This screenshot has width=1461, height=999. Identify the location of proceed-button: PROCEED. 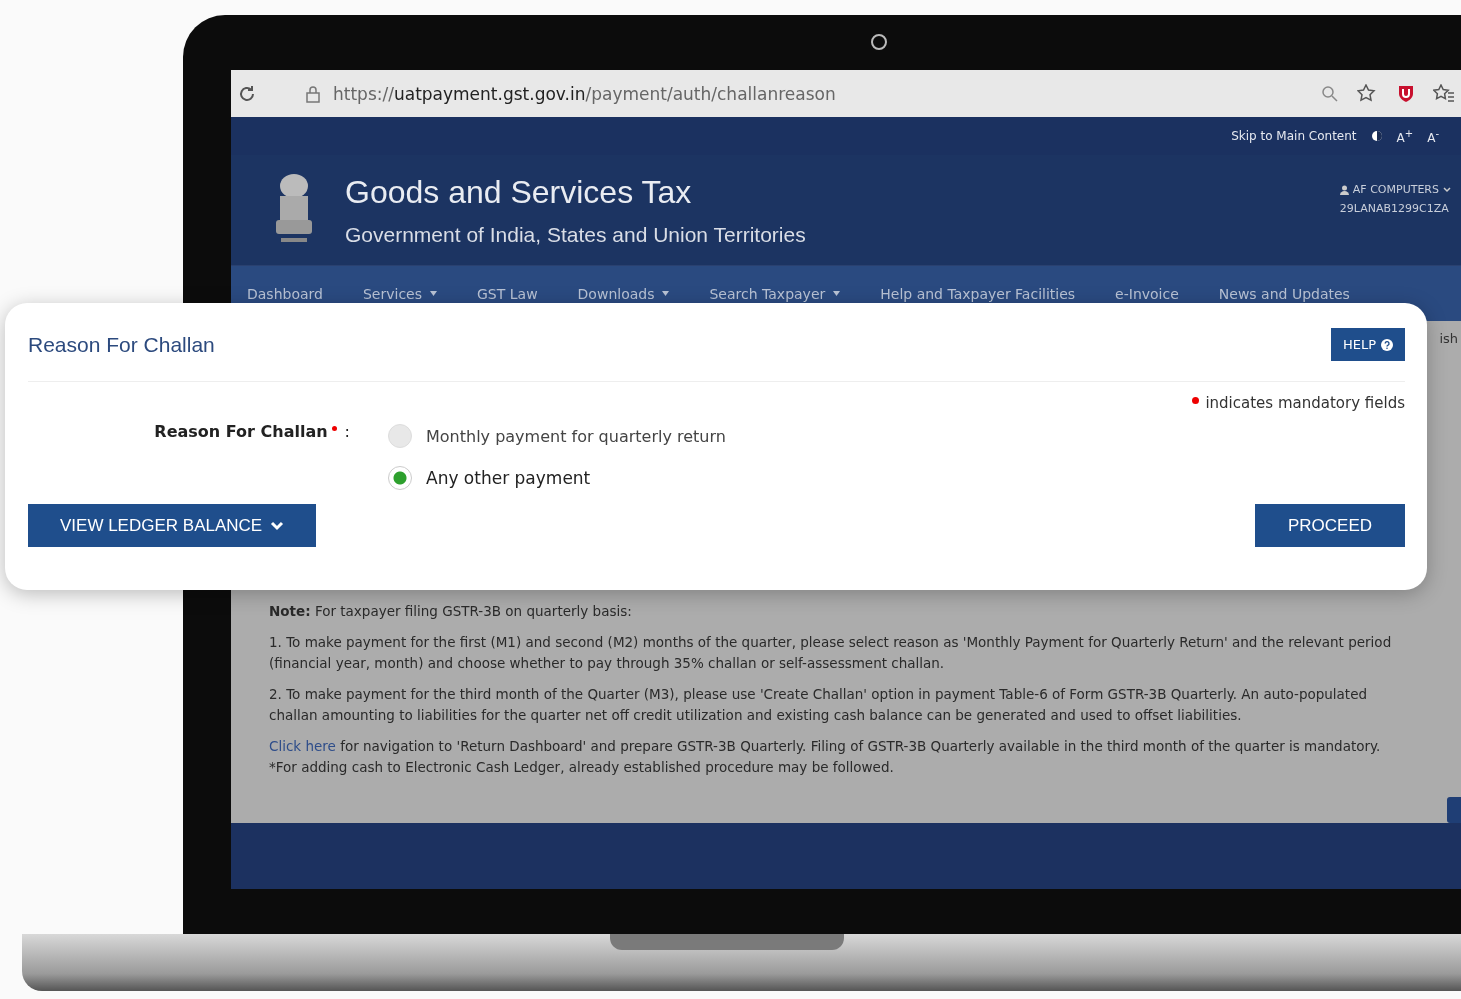
(1329, 525).